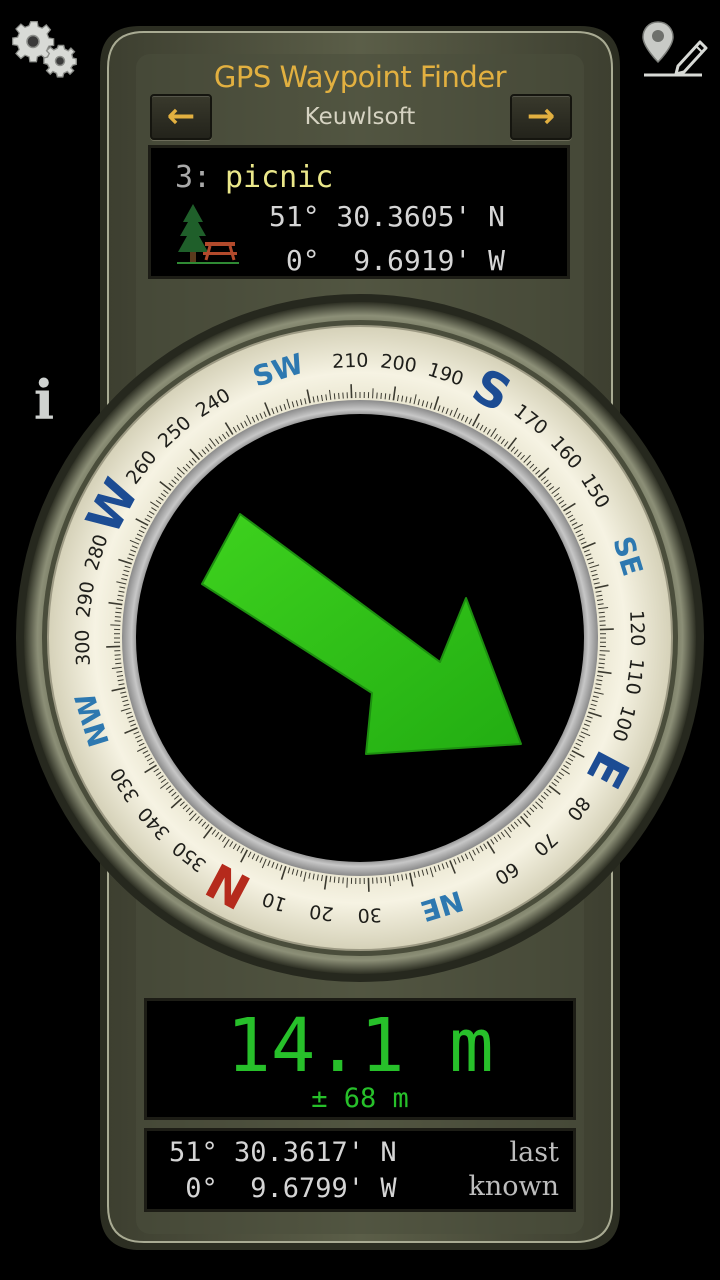 The image size is (720, 1280). I want to click on next-waypoint-button: →, so click(541, 117).